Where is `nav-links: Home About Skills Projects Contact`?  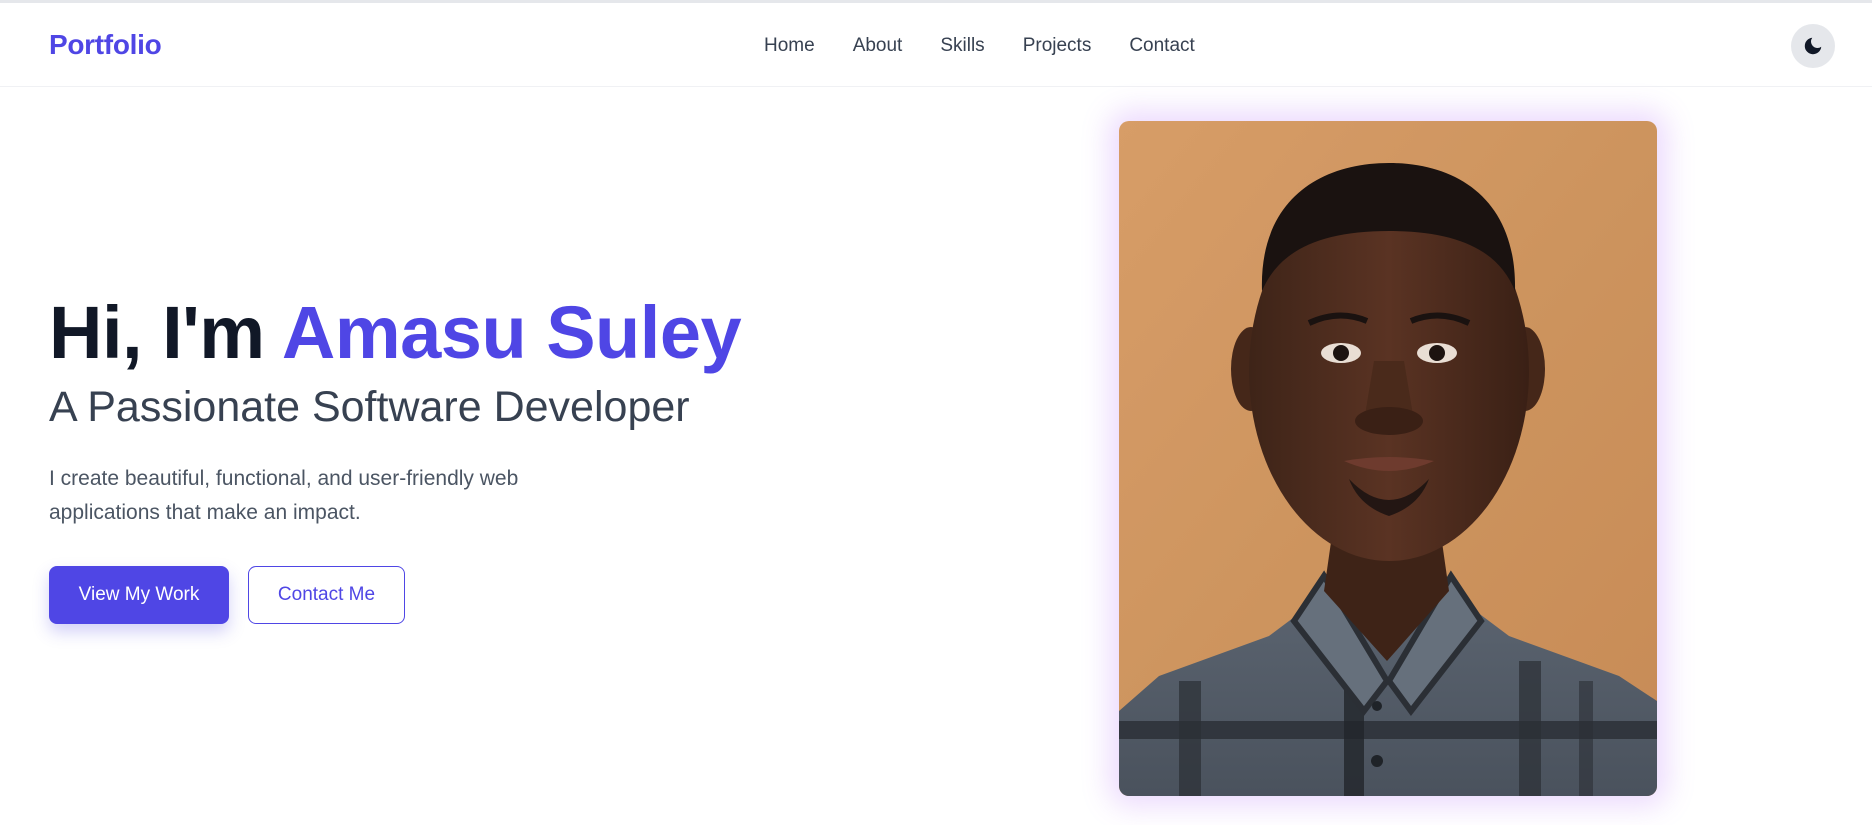
nav-links: Home About Skills Projects Contact is located at coordinates (979, 46).